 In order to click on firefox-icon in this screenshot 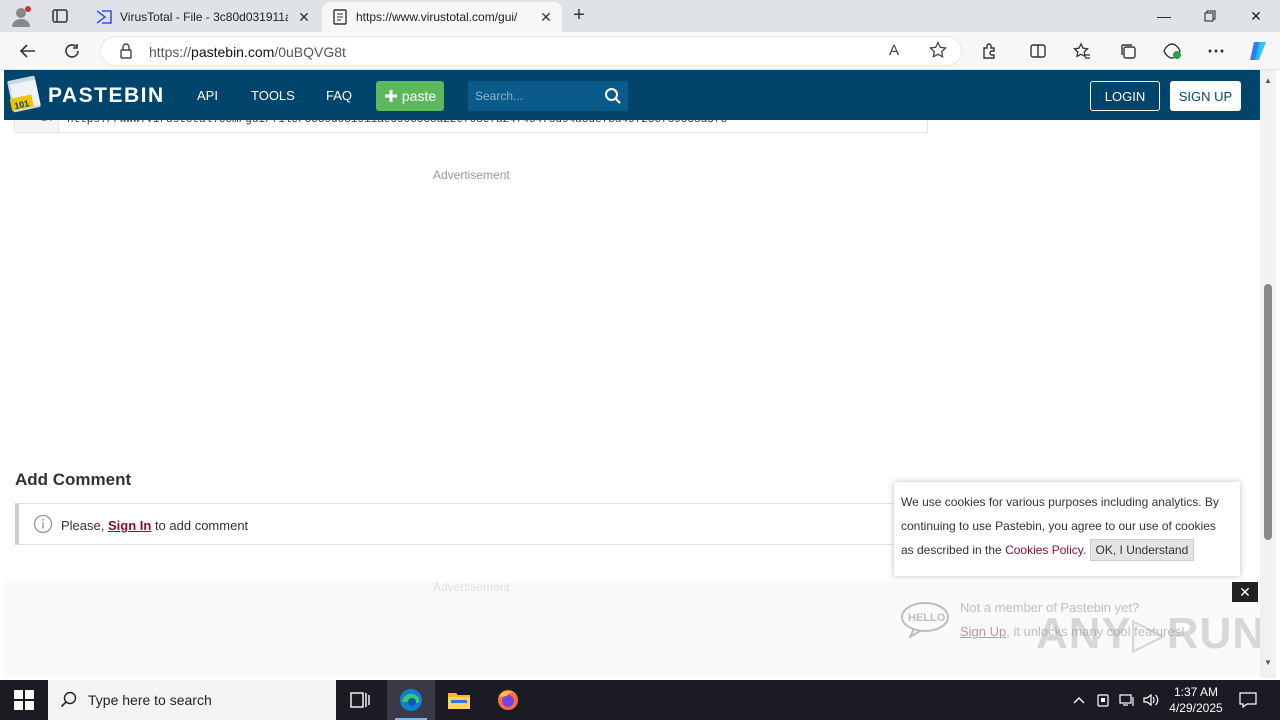, I will do `click(508, 700)`.